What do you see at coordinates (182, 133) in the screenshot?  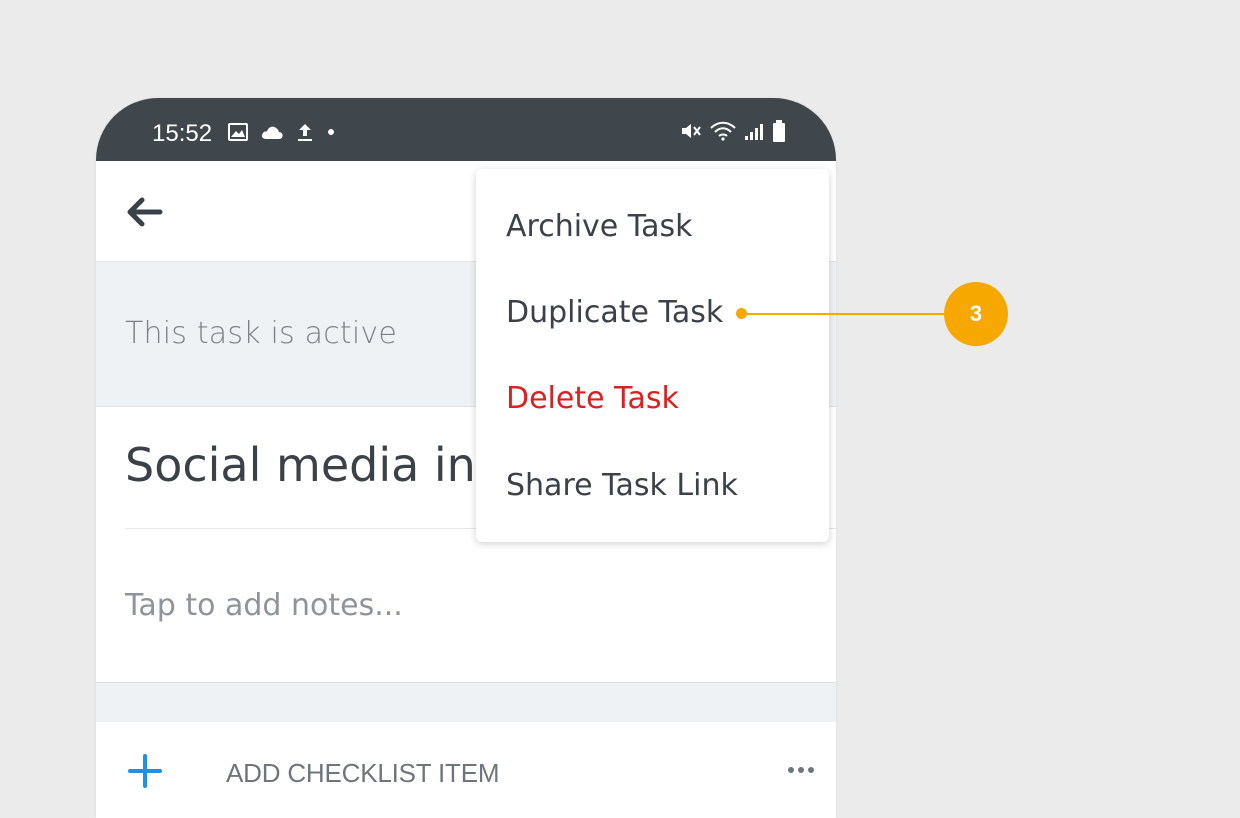 I see `status-time: 15:52` at bounding box center [182, 133].